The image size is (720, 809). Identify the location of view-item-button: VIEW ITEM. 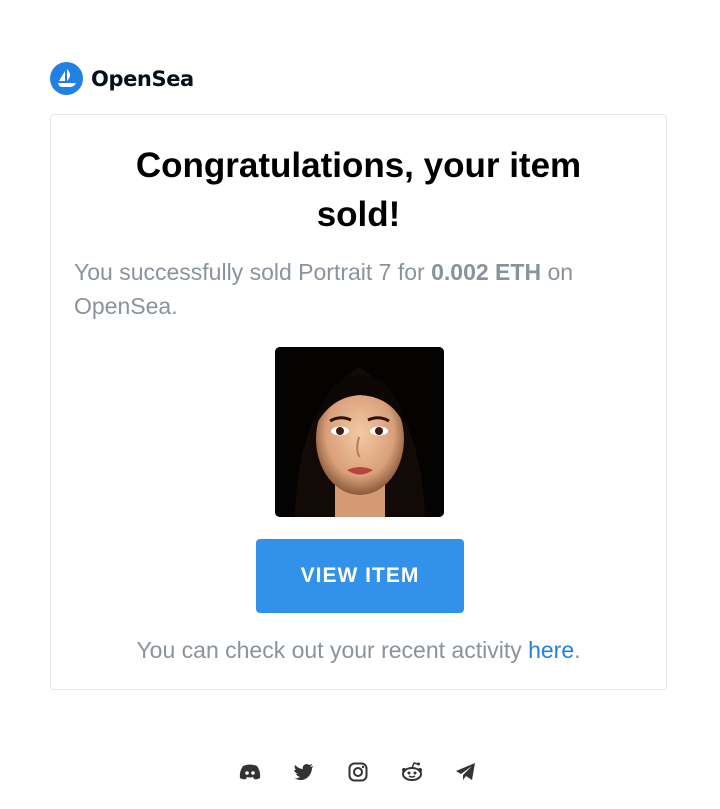
(360, 576).